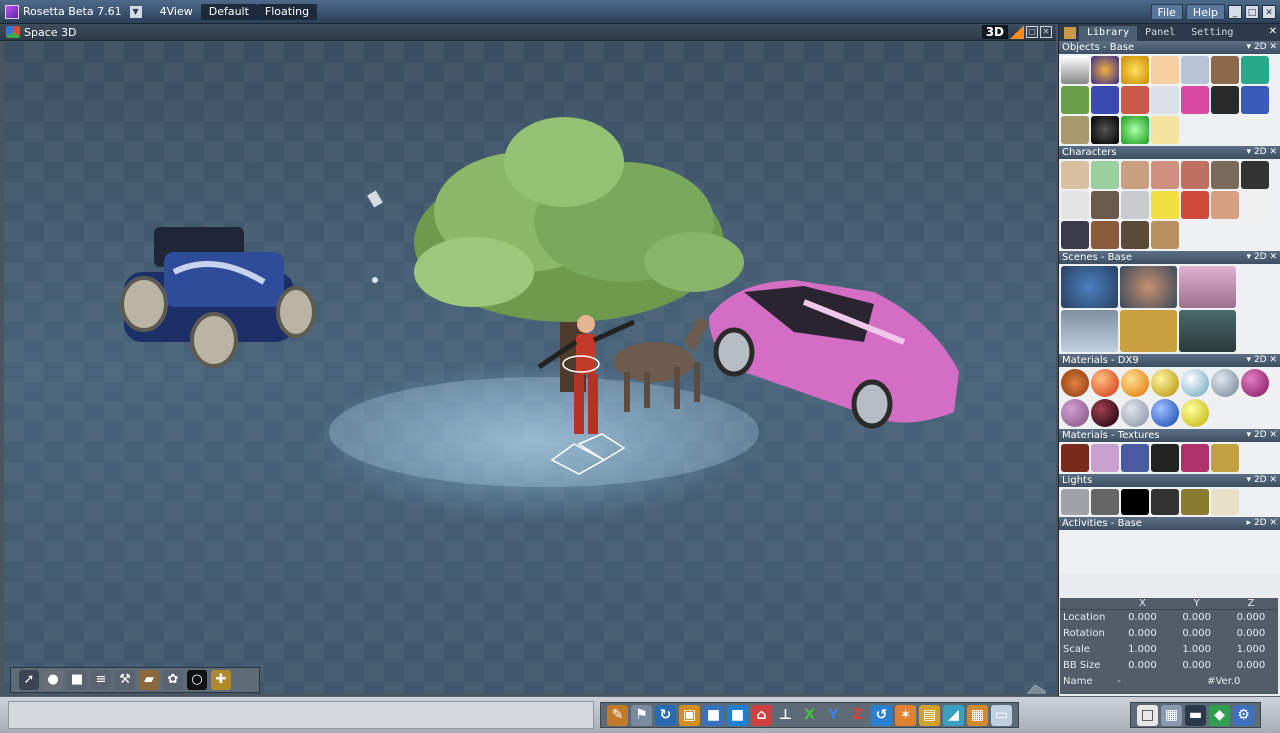 Image resolution: width=1280 pixels, height=733 pixels. I want to click on crate-tool-icon: ▦, so click(977, 715).